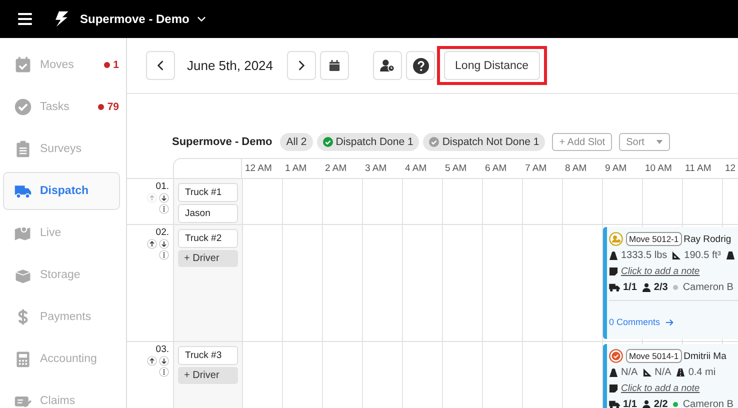 Image resolution: width=738 pixels, height=408 pixels. Describe the element at coordinates (644, 142) in the screenshot. I see `sort-dropdown: Sort` at that location.